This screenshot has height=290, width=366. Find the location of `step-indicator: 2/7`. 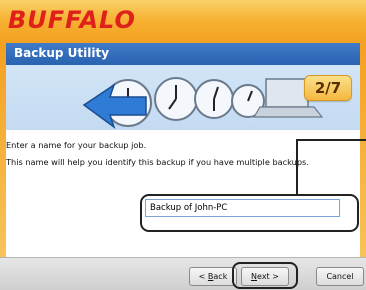

step-indicator: 2/7 is located at coordinates (328, 88).